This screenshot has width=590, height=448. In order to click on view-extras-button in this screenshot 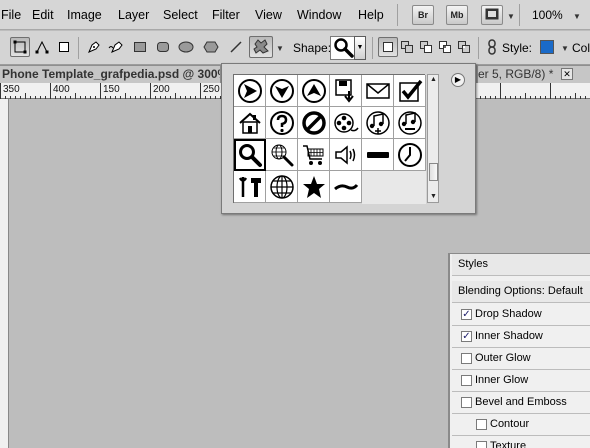, I will do `click(492, 15)`.